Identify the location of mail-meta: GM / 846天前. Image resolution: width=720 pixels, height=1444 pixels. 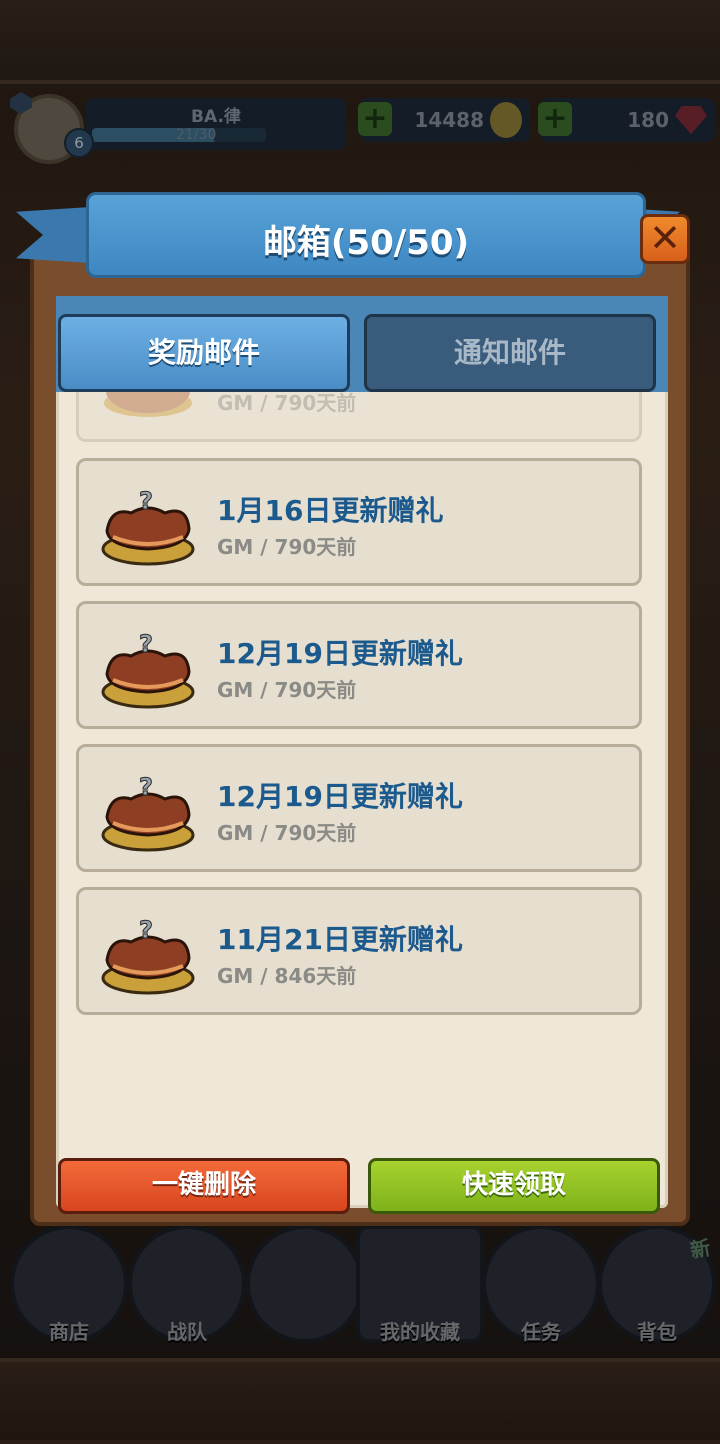
(287, 976).